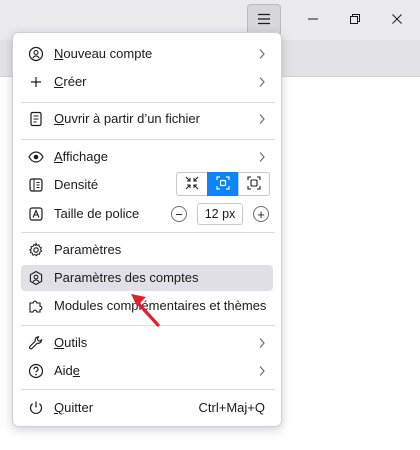 The image size is (420, 450). I want to click on menu-item-help: Aide, so click(147, 371).